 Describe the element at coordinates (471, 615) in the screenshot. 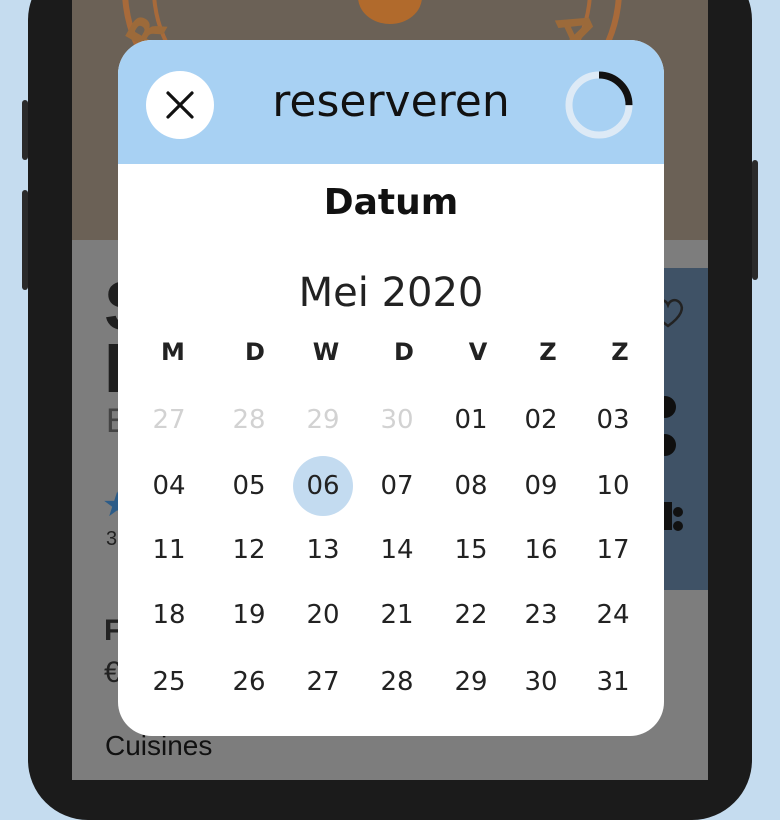

I see `calendar-day: 22` at that location.